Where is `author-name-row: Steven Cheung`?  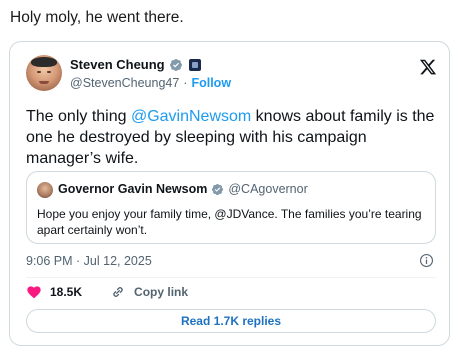 author-name-row: Steven Cheung is located at coordinates (135, 64).